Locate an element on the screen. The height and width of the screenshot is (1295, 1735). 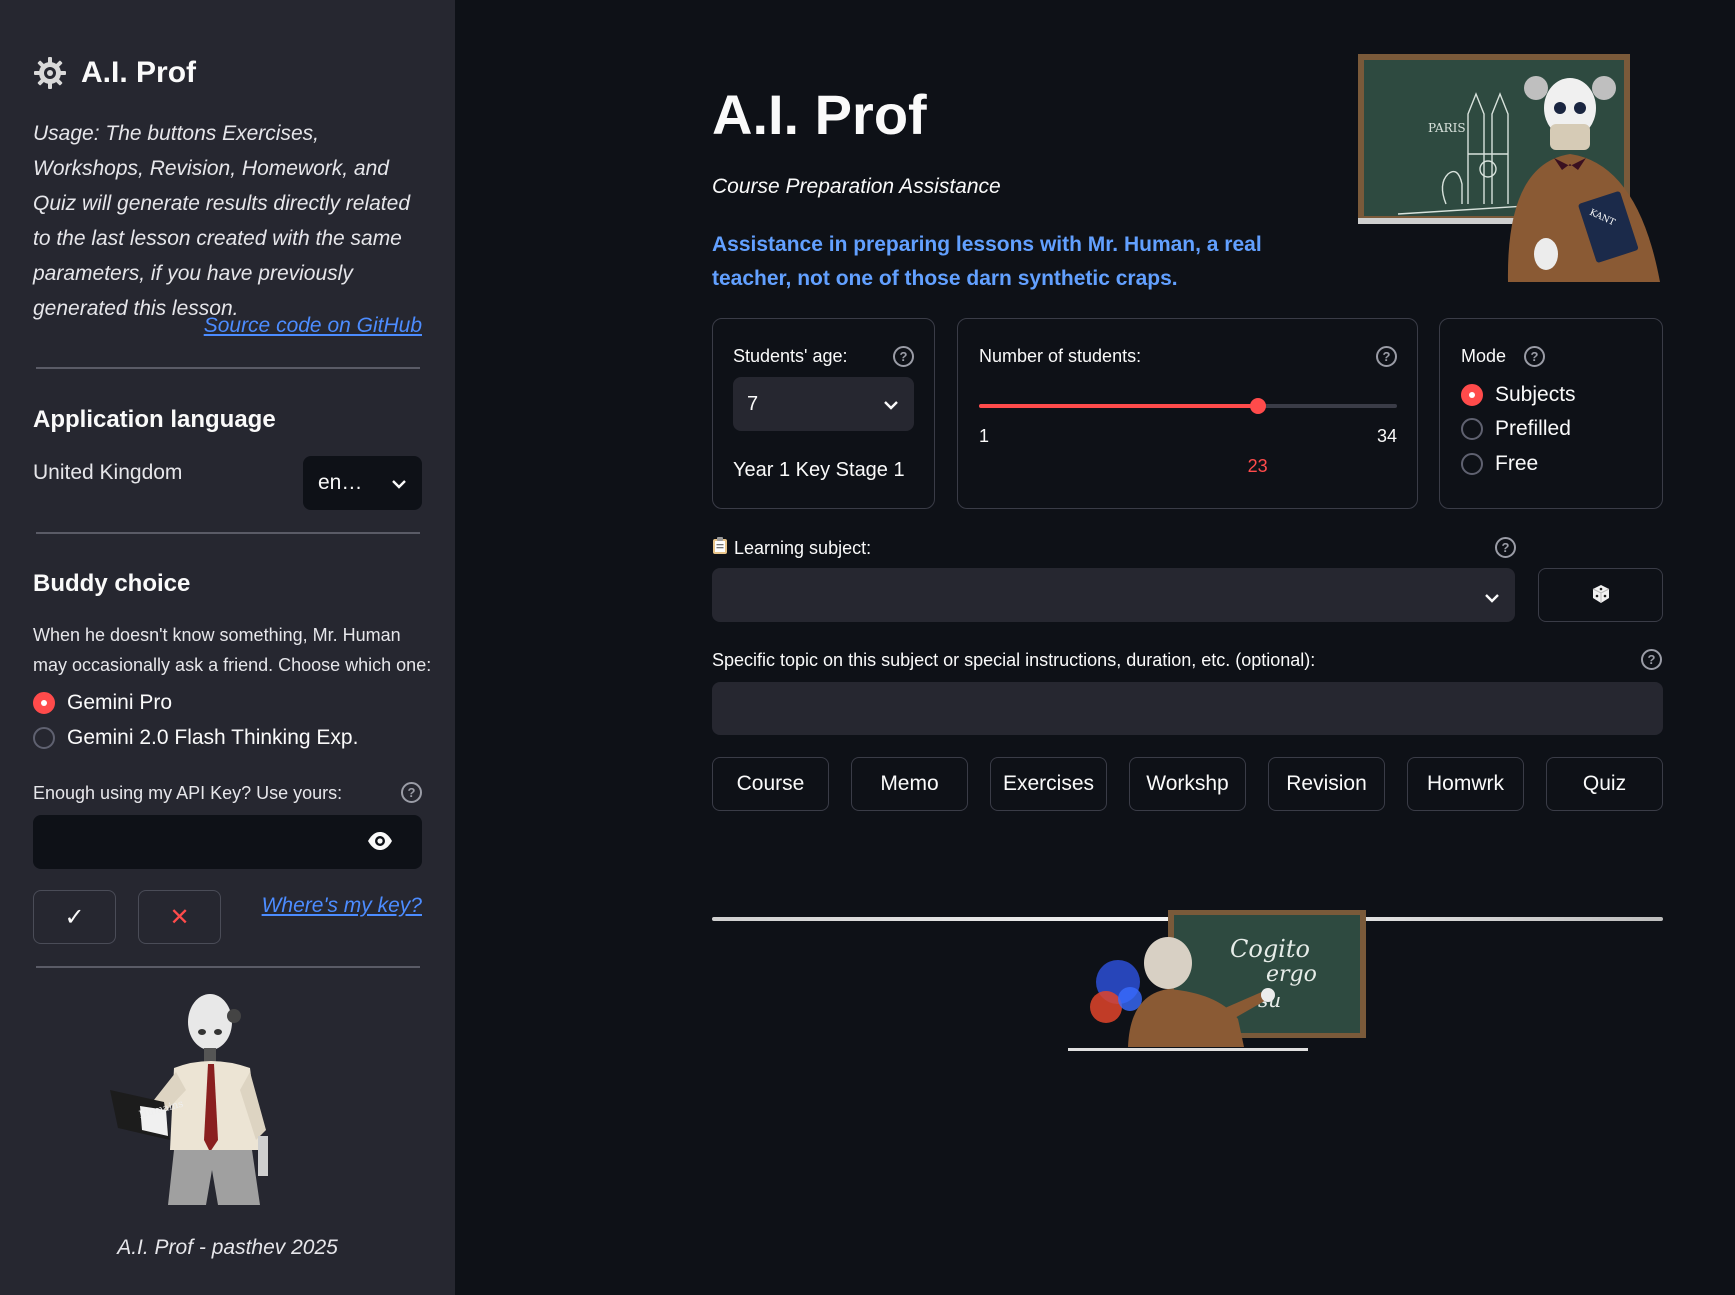
buddy-option-gemini-pro: Gemini Pro is located at coordinates (102, 703).